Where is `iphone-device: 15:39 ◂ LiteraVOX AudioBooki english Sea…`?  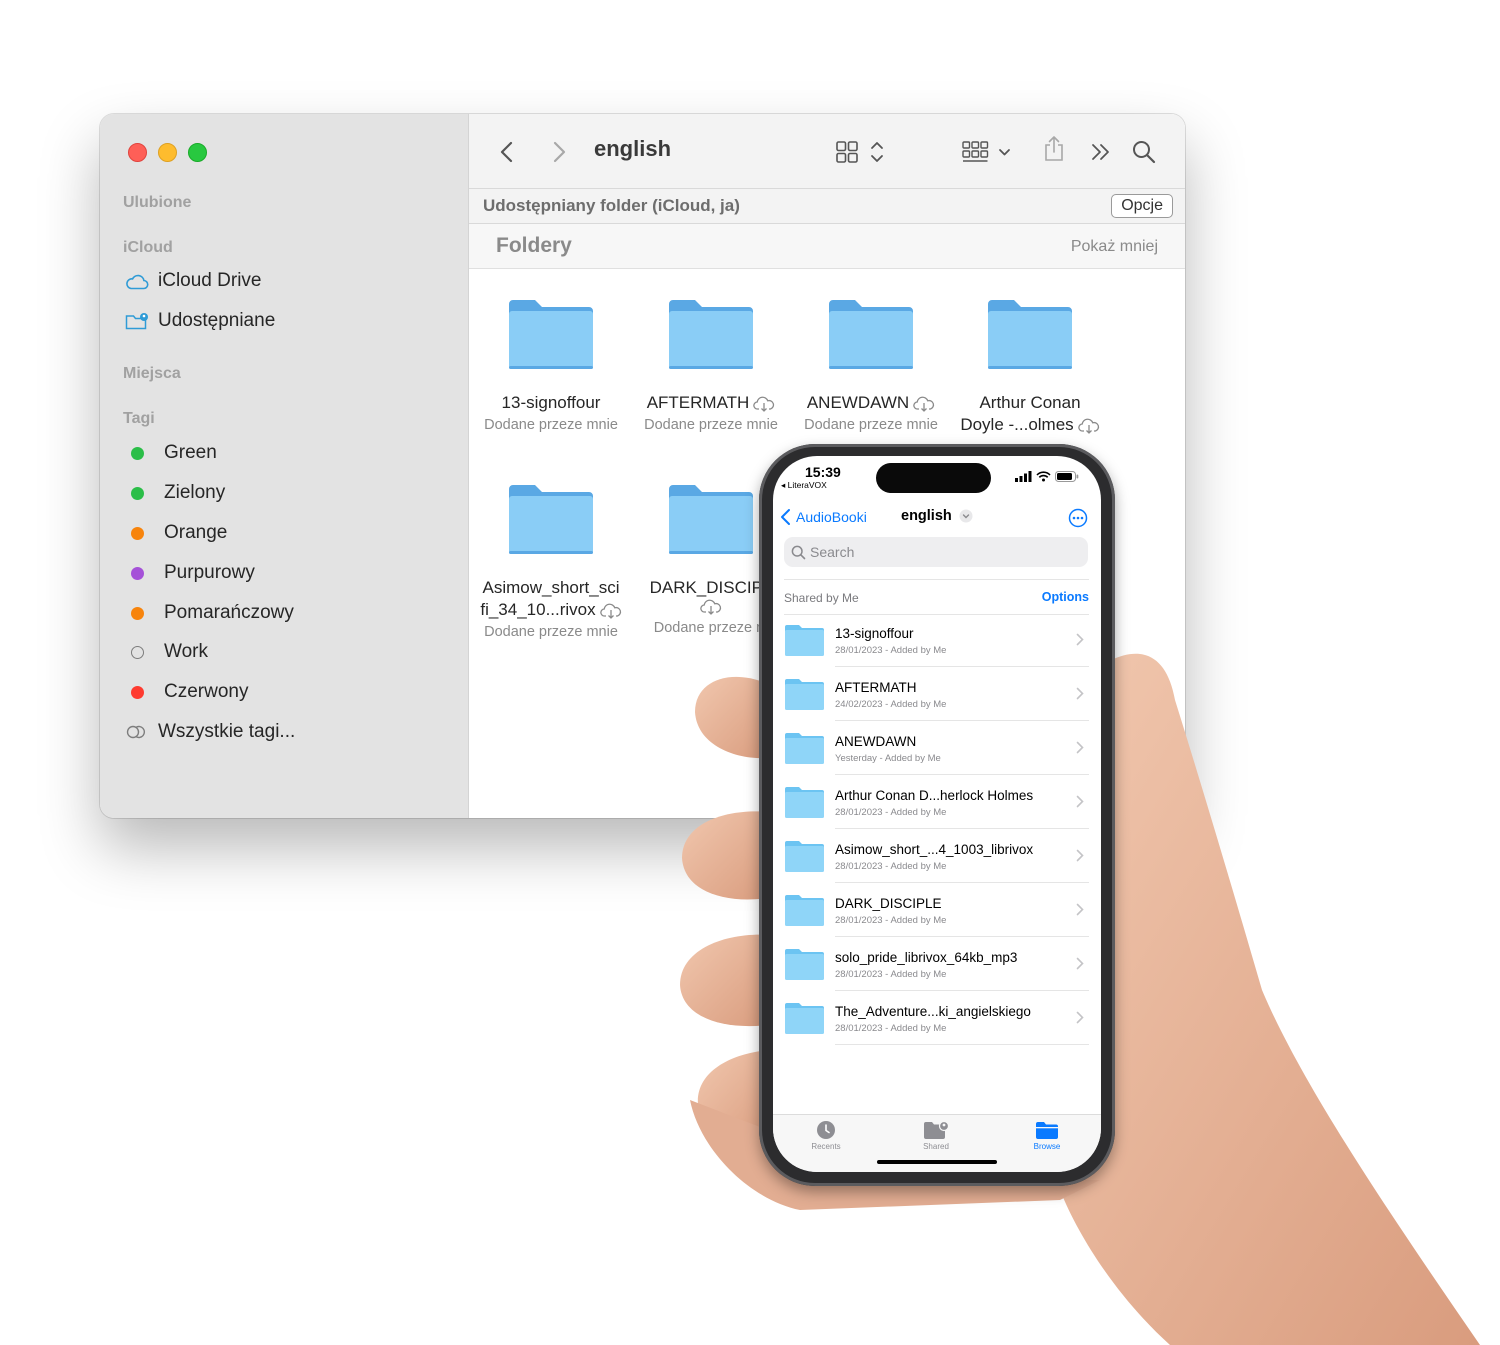
iphone-device: 15:39 ◂ LiteraVOX AudioBooki english Sea… is located at coordinates (937, 815).